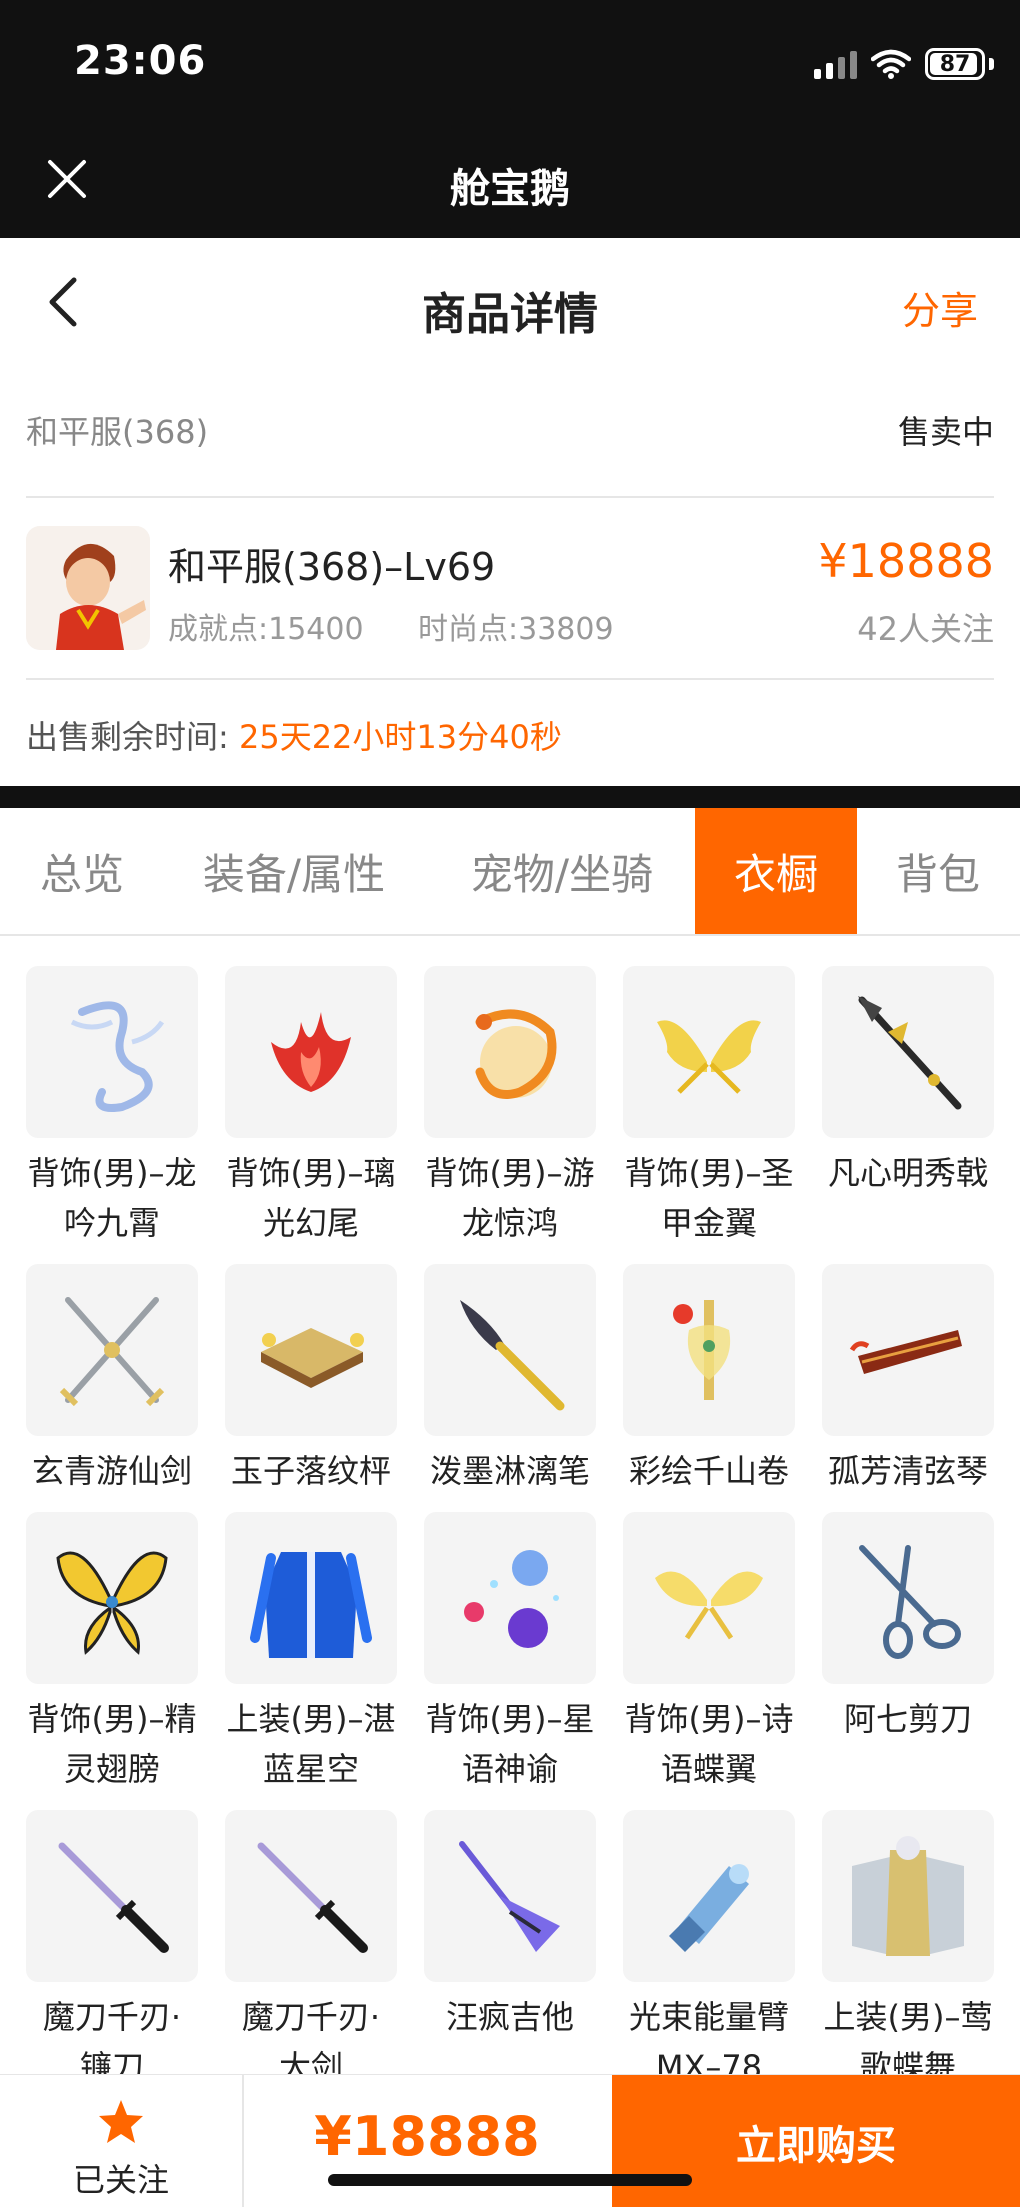 The width and height of the screenshot is (1020, 2207). What do you see at coordinates (311, 1173) in the screenshot?
I see `item-label-line1: 背饰(男)–璃` at bounding box center [311, 1173].